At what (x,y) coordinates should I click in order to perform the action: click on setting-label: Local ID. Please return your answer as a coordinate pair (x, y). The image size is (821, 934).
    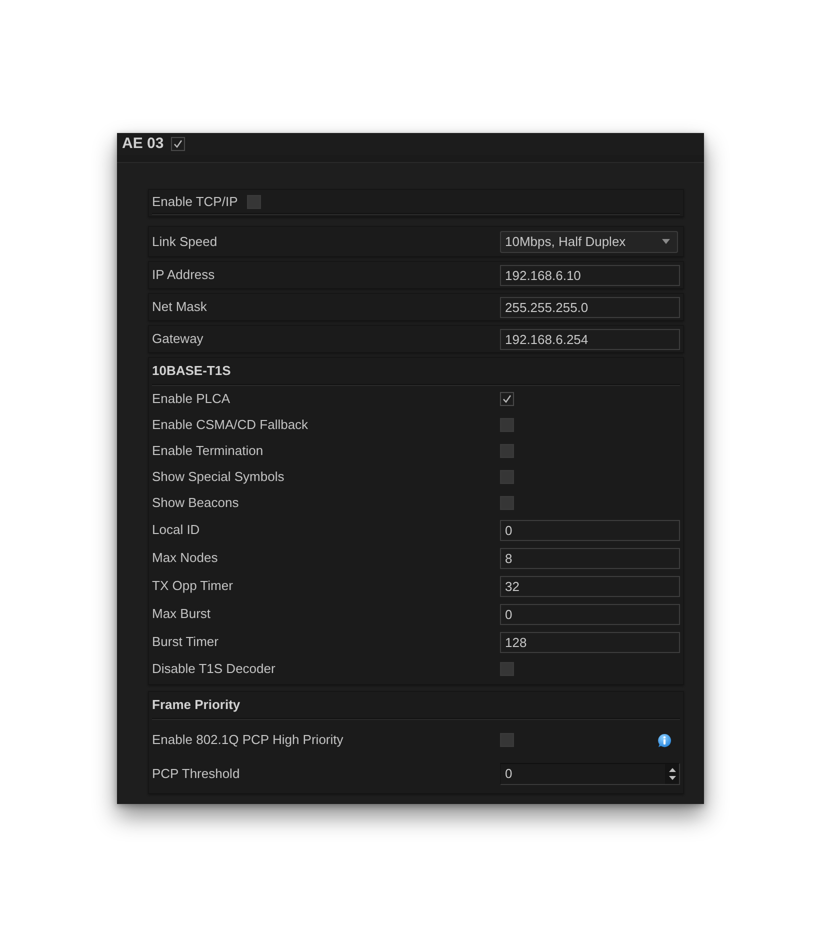
    Looking at the image, I should click on (176, 530).